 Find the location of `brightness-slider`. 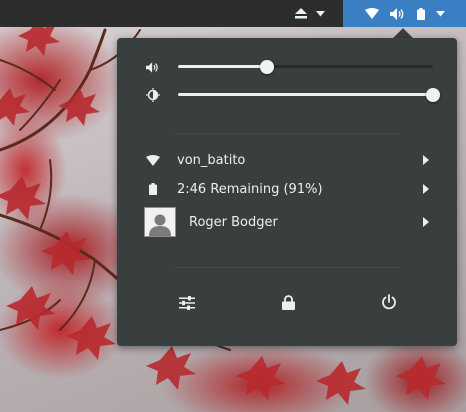

brightness-slider is located at coordinates (309, 95).